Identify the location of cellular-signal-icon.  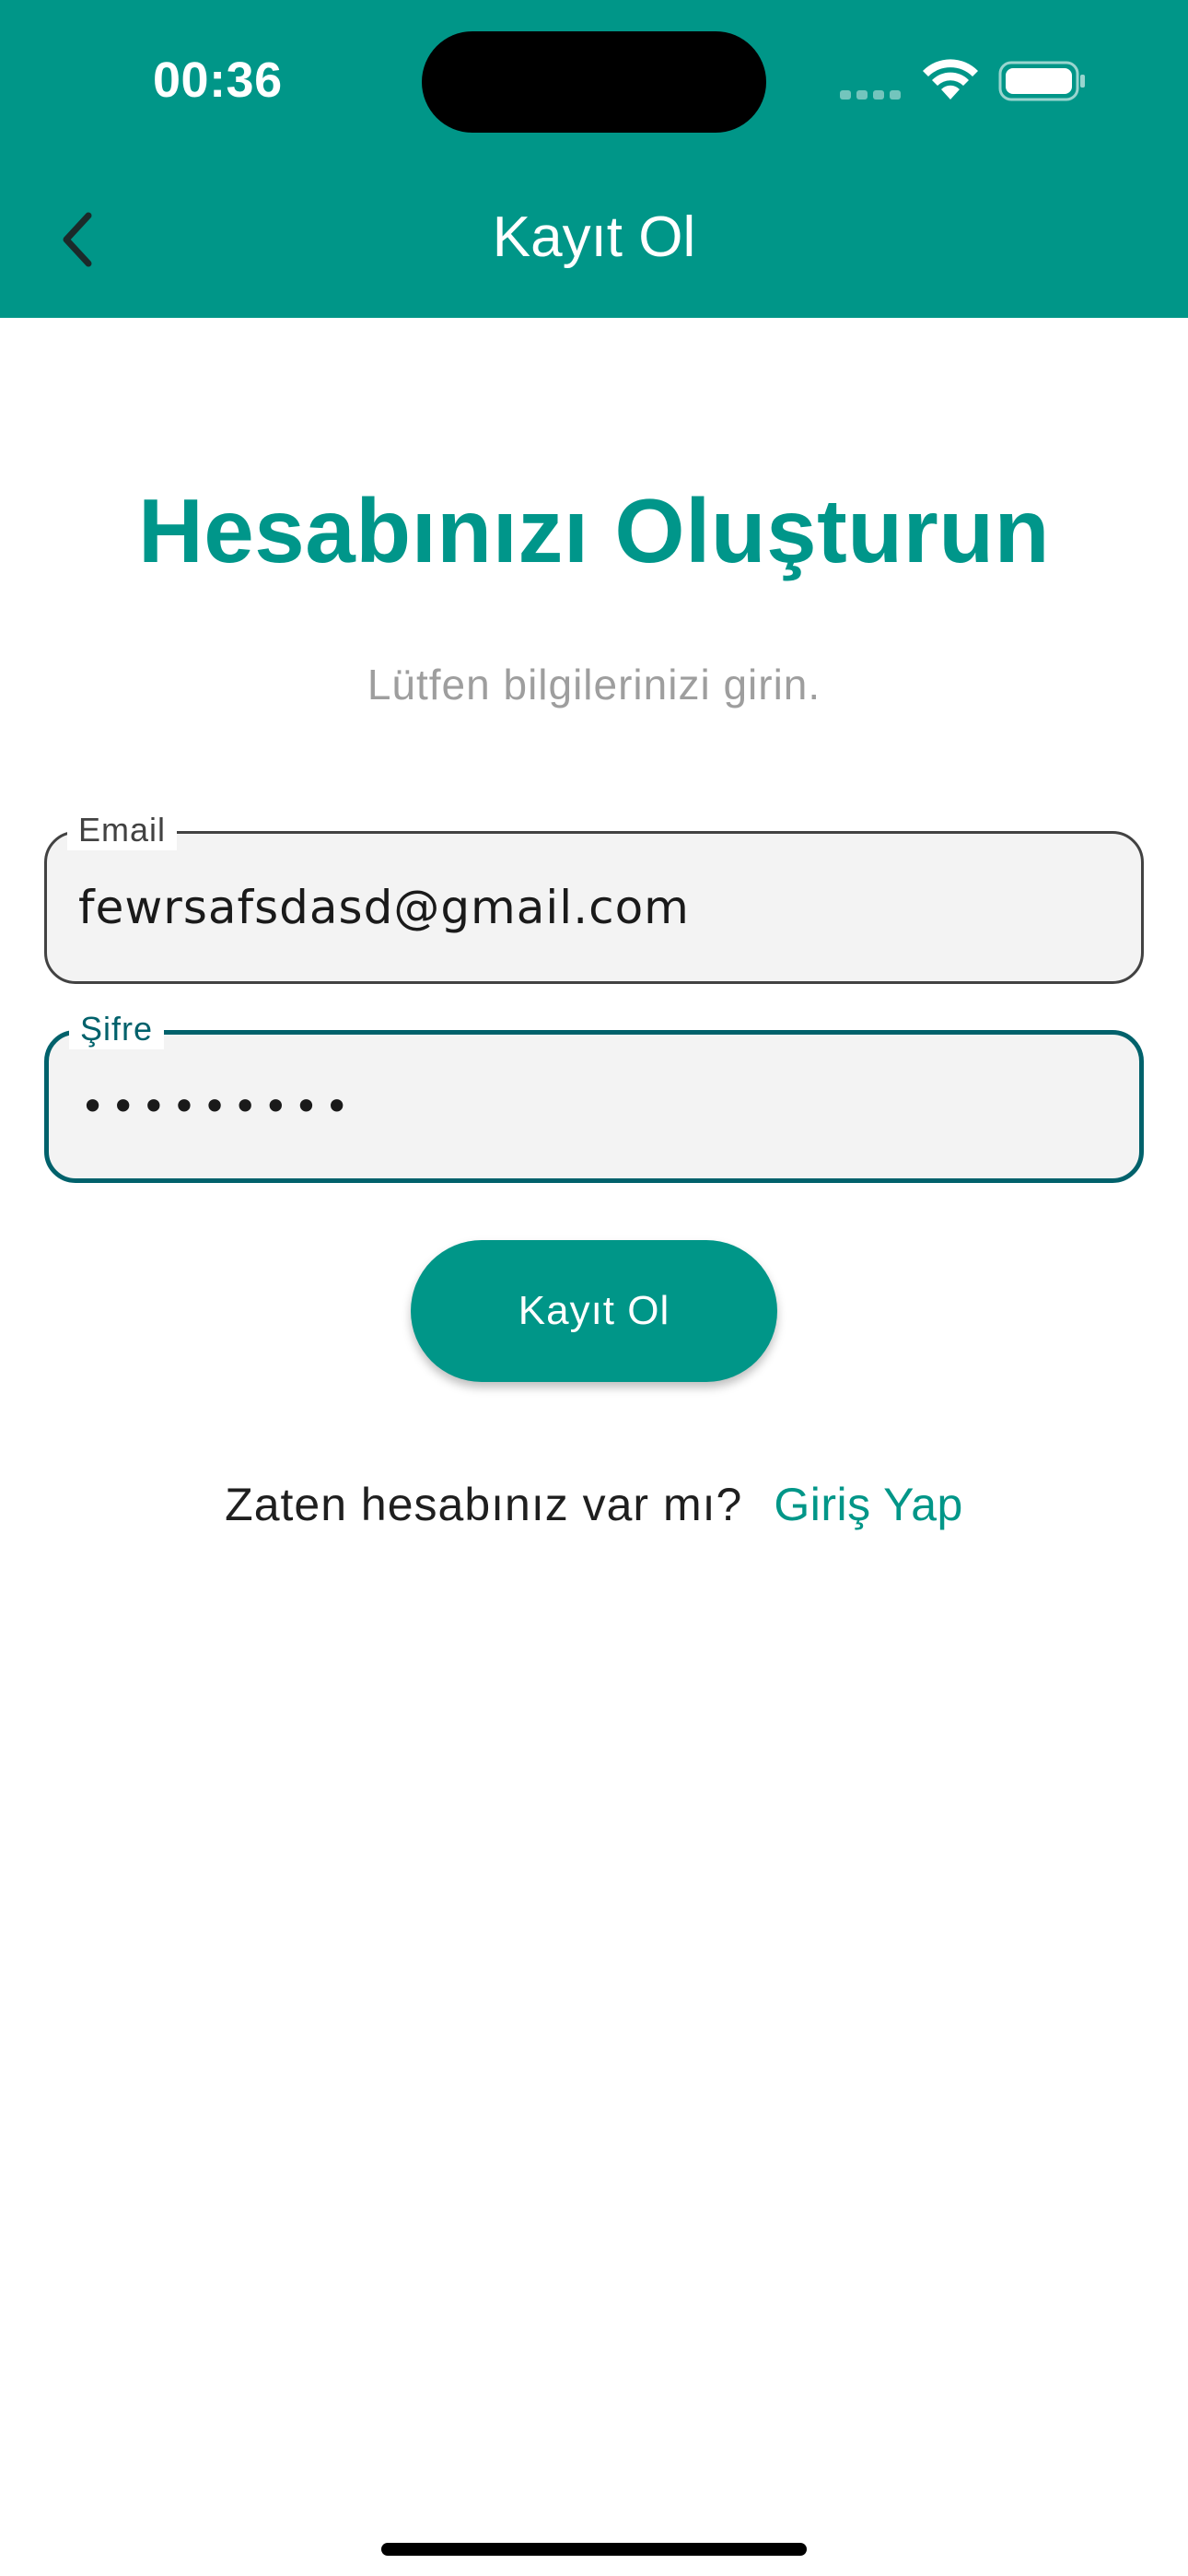
(872, 94).